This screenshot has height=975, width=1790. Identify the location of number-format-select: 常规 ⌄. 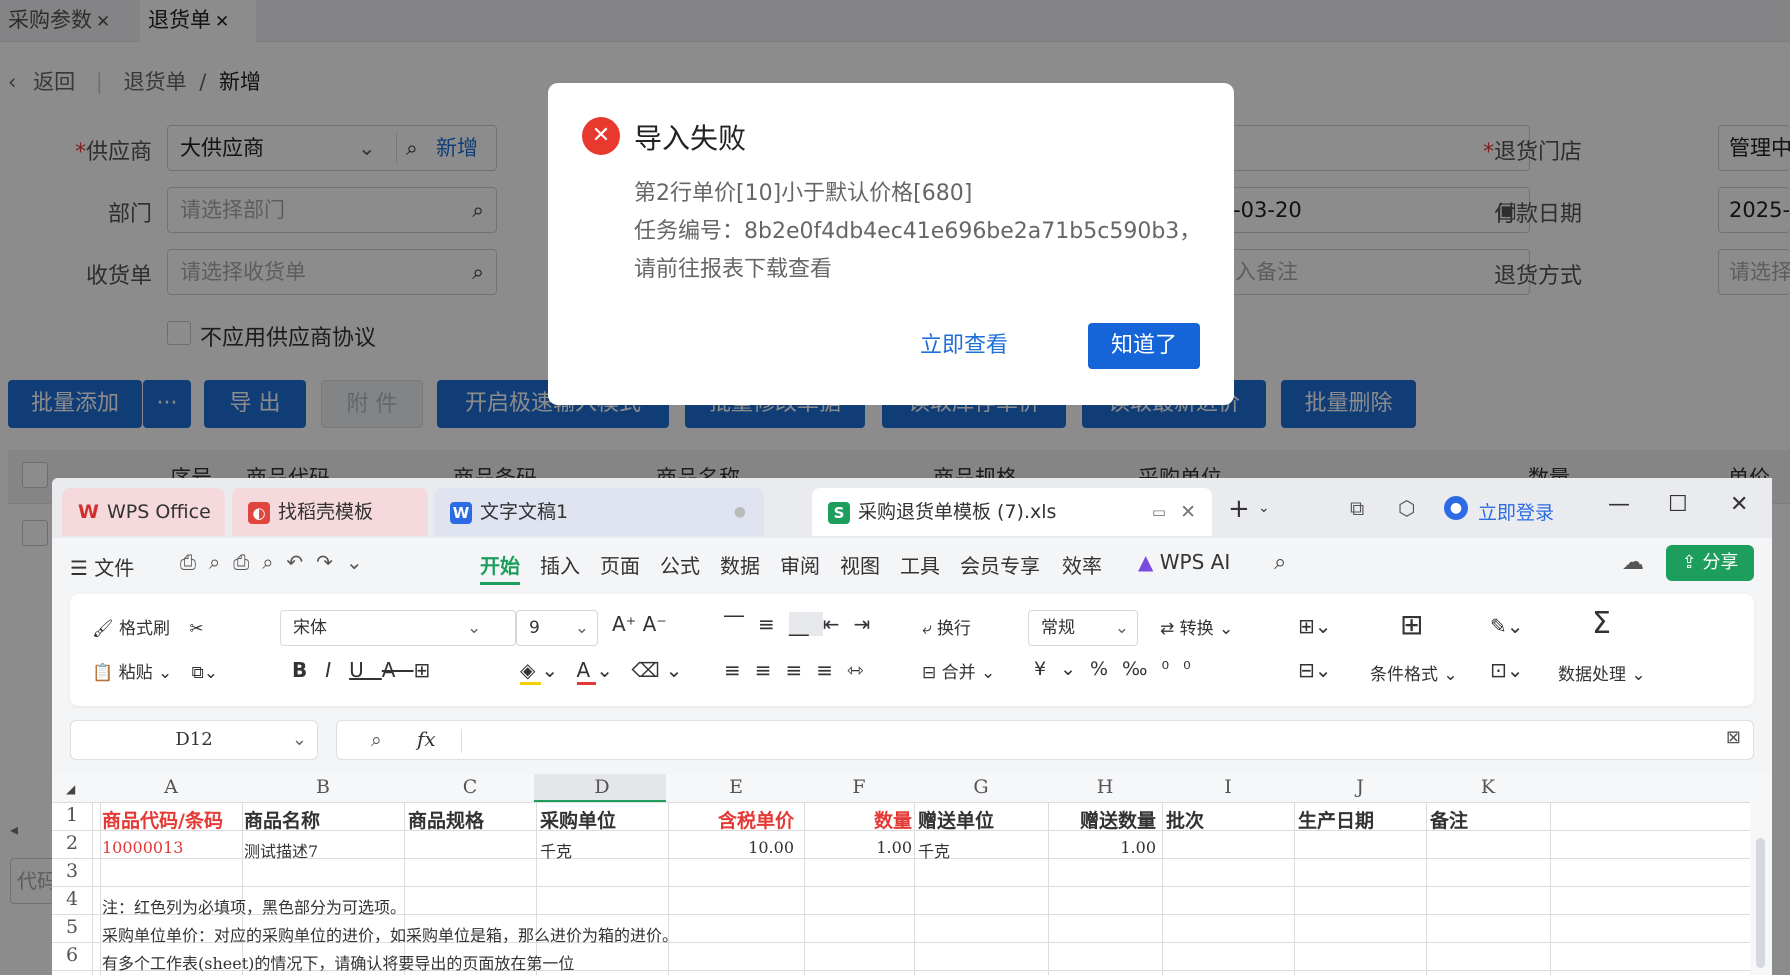
(1083, 628).